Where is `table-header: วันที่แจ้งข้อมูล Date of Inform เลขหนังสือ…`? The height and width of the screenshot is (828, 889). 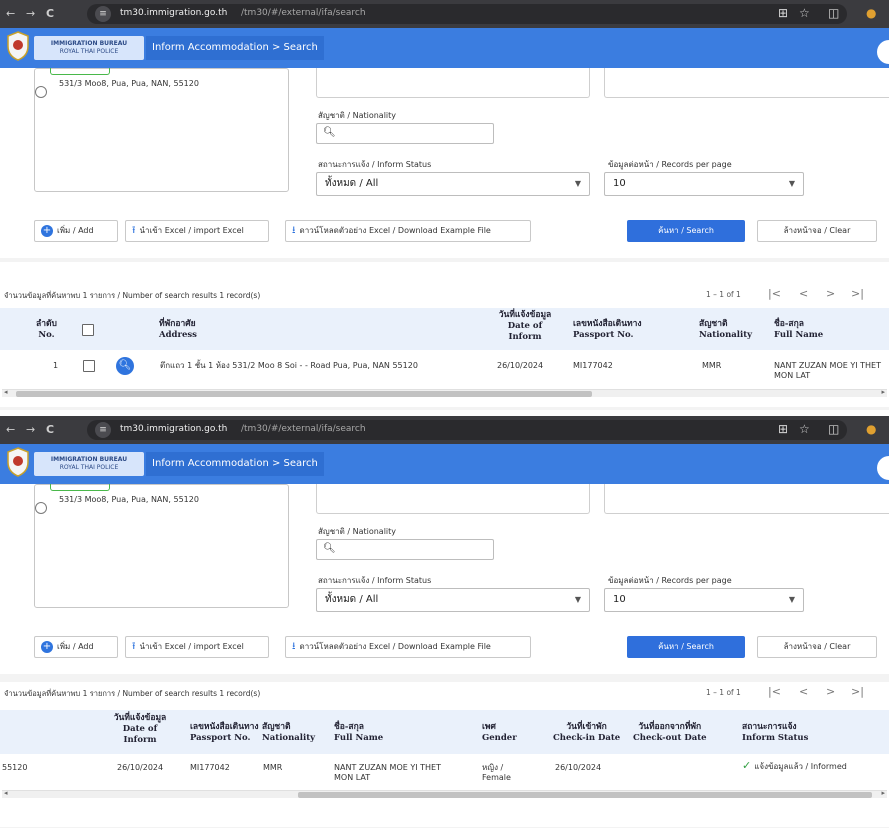 table-header: วันที่แจ้งข้อมูล Date of Inform เลขหนังสือ… is located at coordinates (444, 732).